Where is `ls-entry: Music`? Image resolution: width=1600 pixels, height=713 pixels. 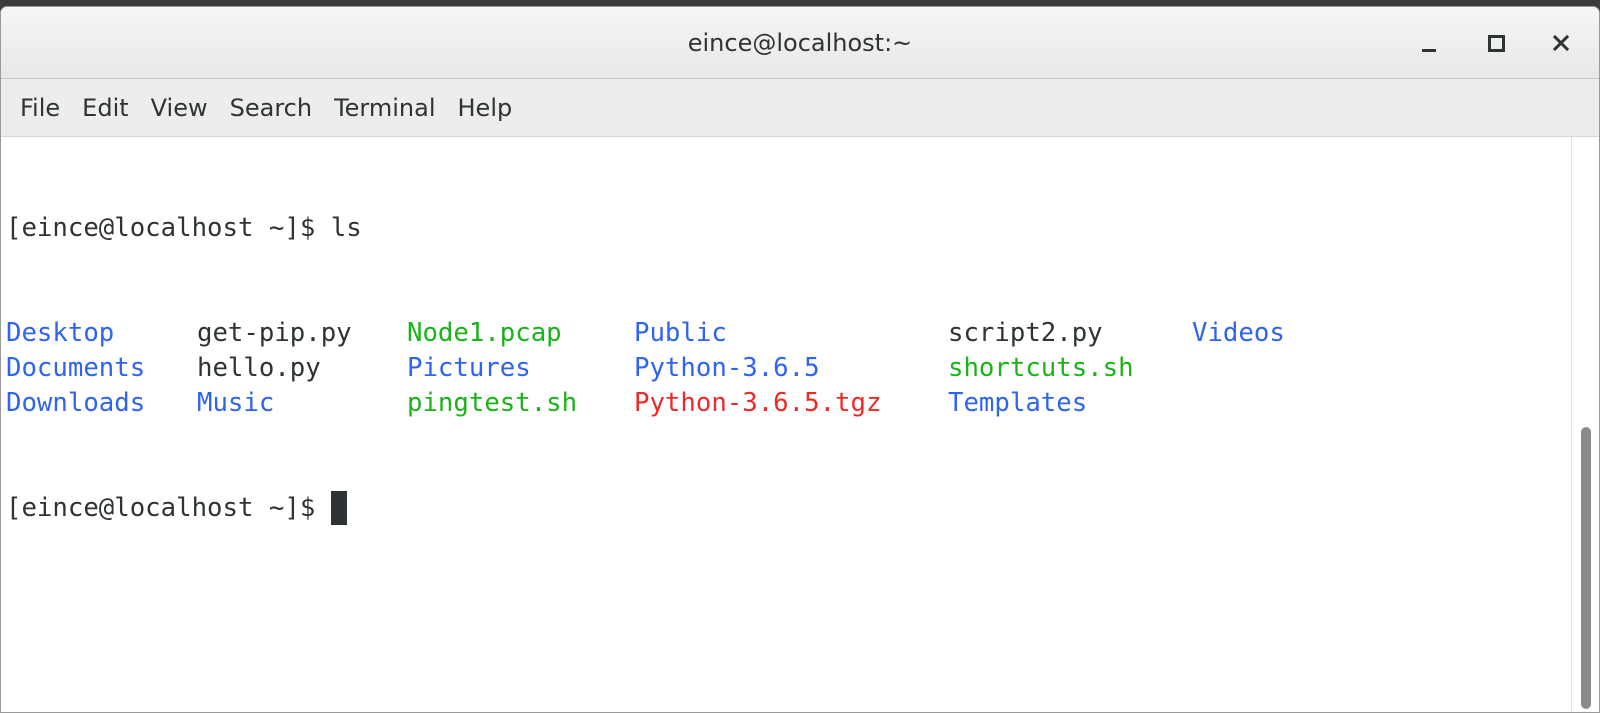
ls-entry: Music is located at coordinates (236, 403).